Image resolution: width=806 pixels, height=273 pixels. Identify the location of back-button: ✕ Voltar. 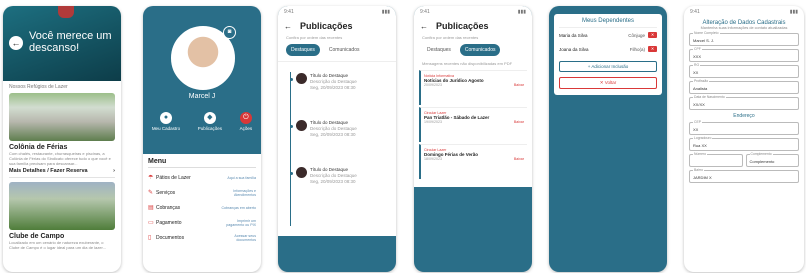
(608, 83).